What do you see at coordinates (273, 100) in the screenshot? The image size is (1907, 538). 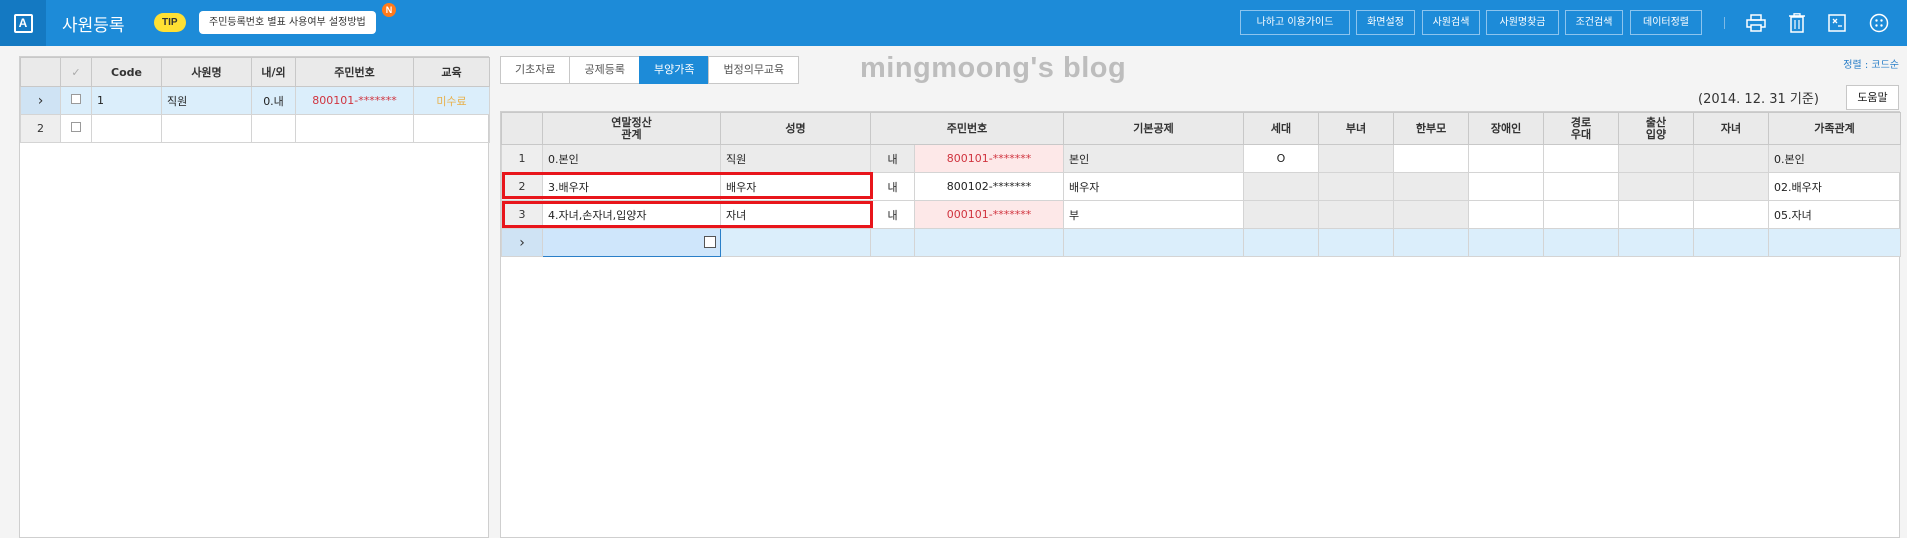 I see `nae-oe-cell: 0.내` at bounding box center [273, 100].